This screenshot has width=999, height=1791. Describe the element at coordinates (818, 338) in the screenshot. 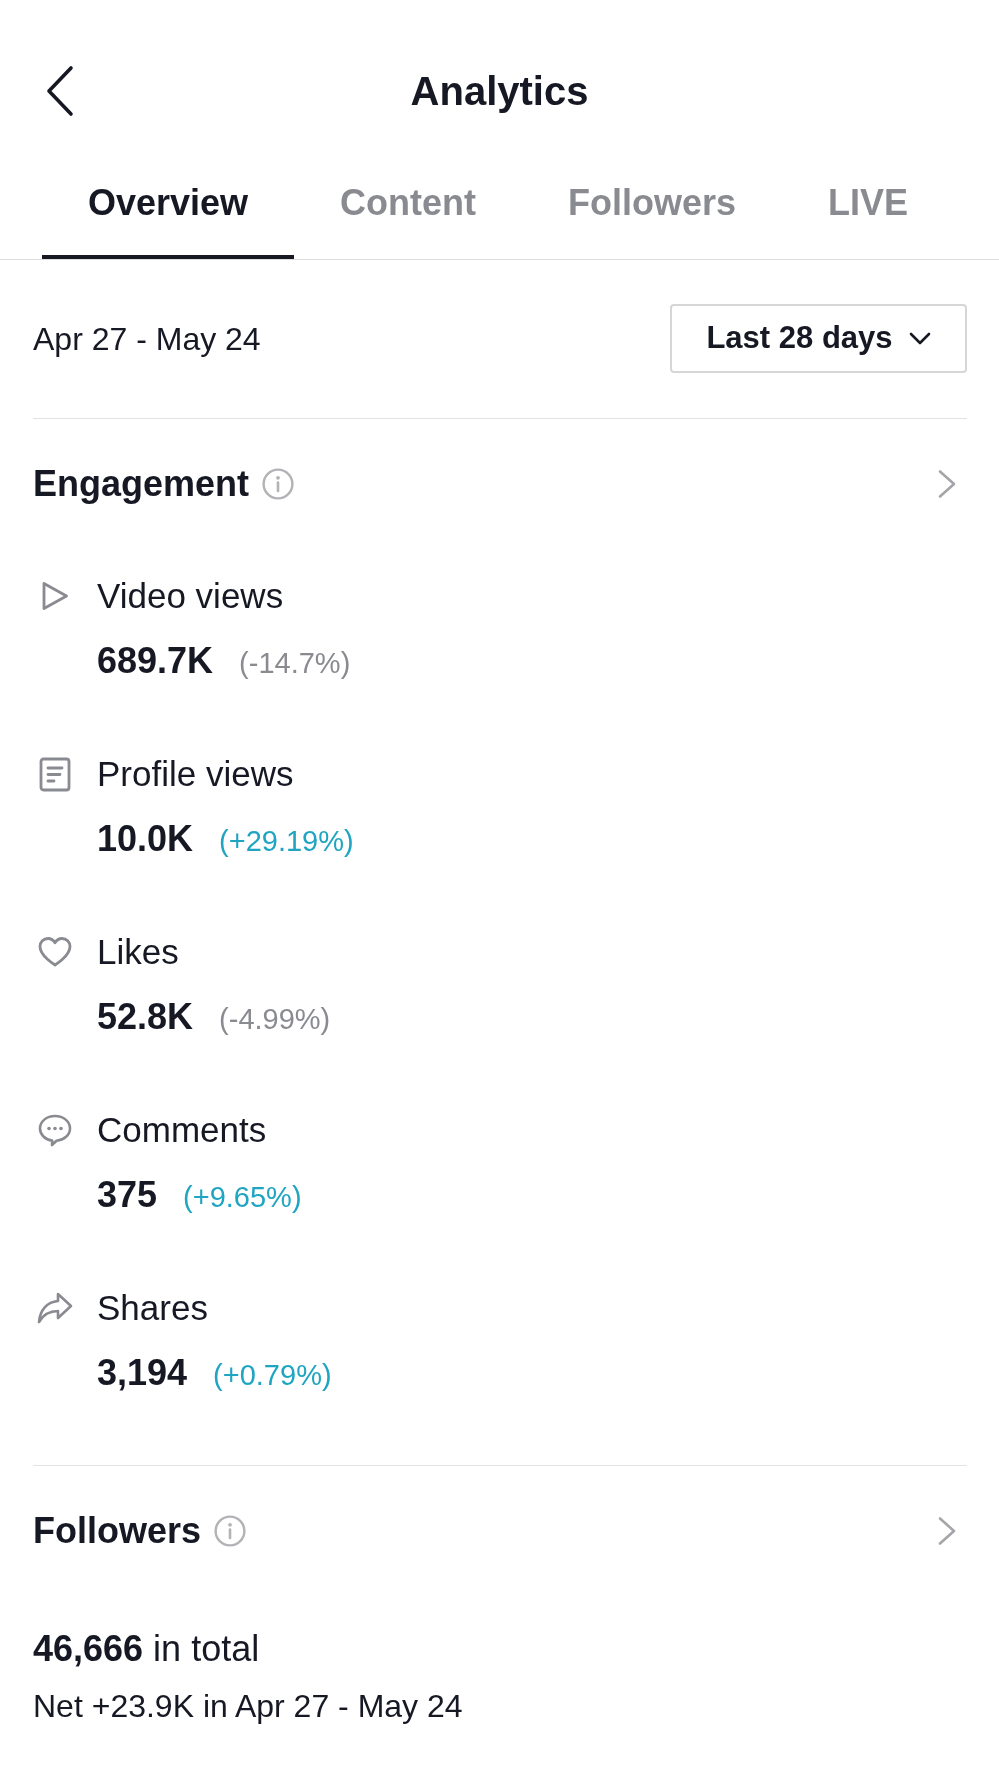

I see `period-dropdown: Last 28 days` at that location.